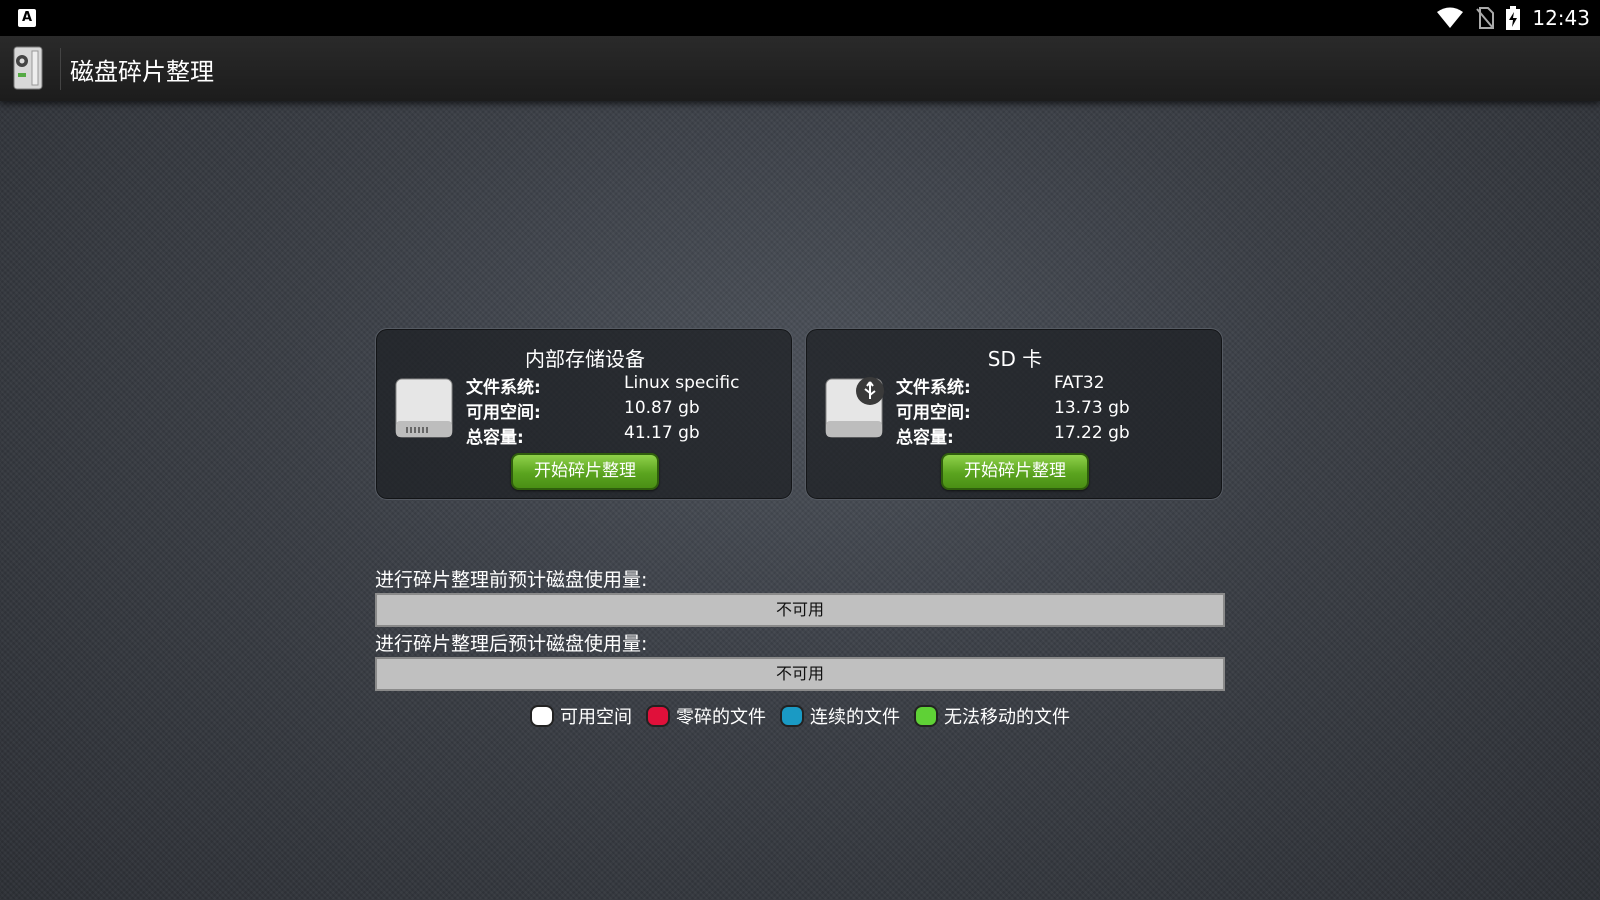 The image size is (1600, 900). What do you see at coordinates (721, 717) in the screenshot?
I see `legend-label: 零碎的文件` at bounding box center [721, 717].